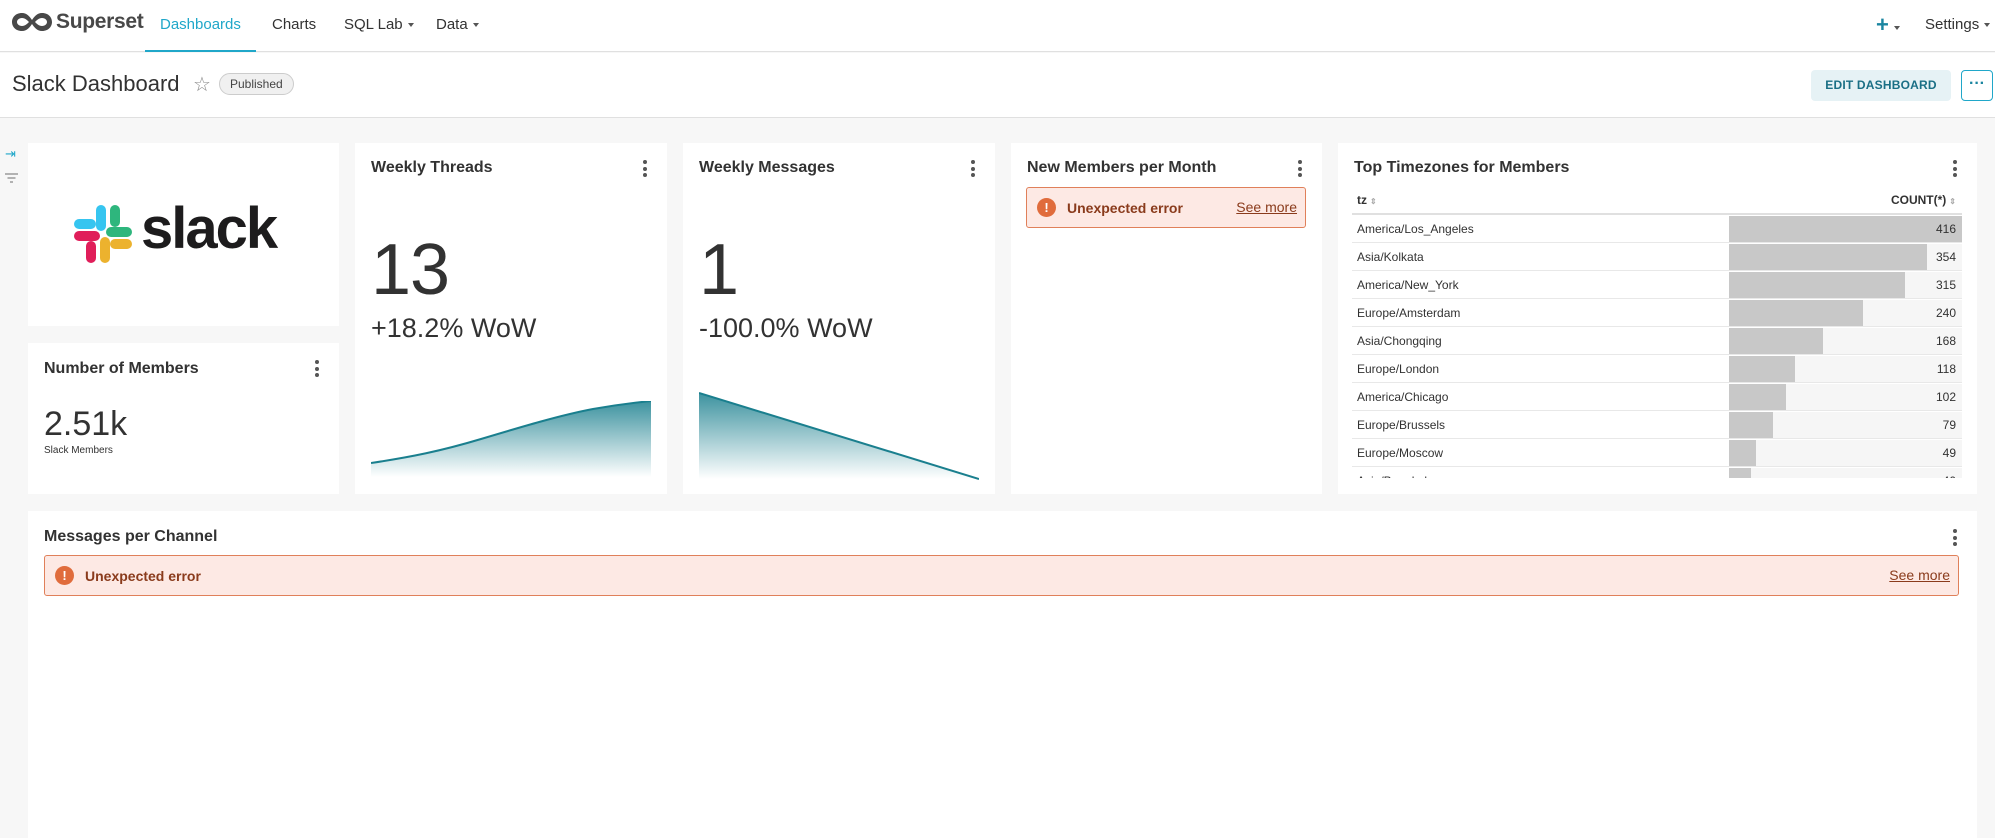  Describe the element at coordinates (143, 576) in the screenshot. I see `error-message: Unexpected error` at that location.